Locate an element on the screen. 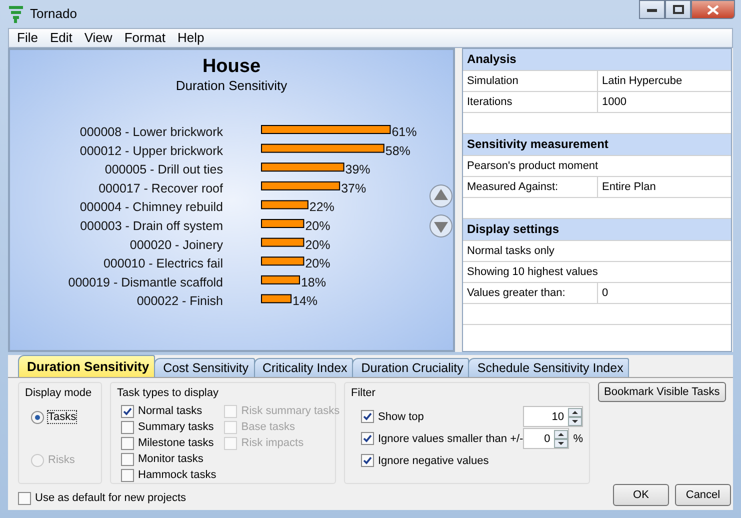 This screenshot has width=741, height=518. category-label: 000017 - Recover roof is located at coordinates (160, 189).